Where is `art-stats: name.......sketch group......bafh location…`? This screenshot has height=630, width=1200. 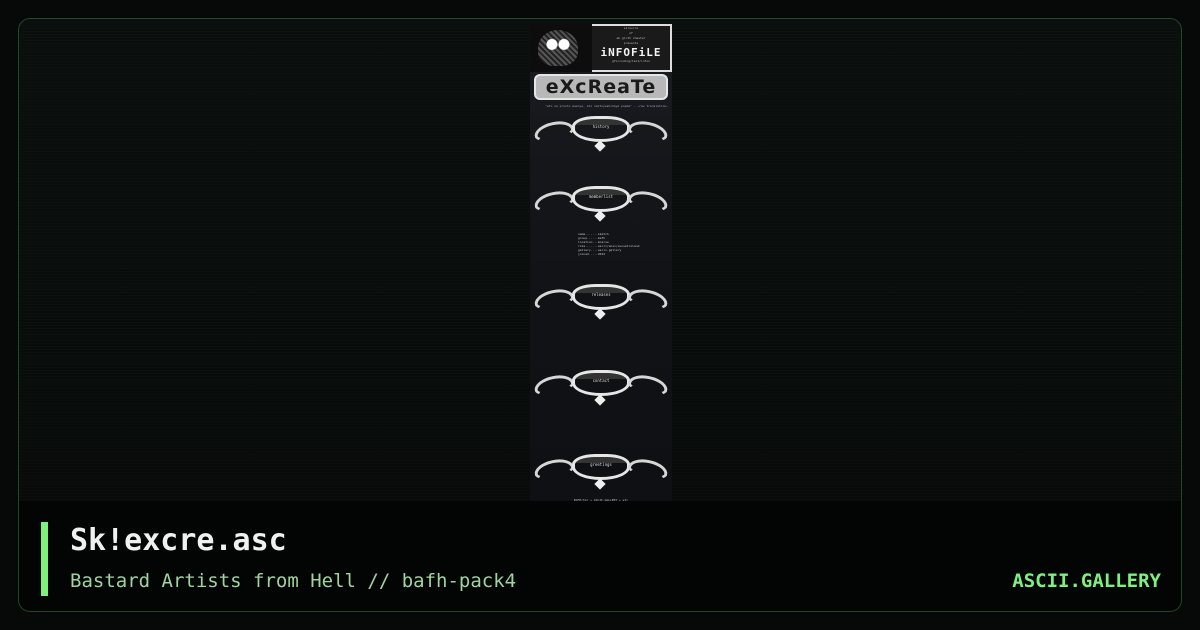 art-stats: name.......sketch group......bafh location… is located at coordinates (608, 244).